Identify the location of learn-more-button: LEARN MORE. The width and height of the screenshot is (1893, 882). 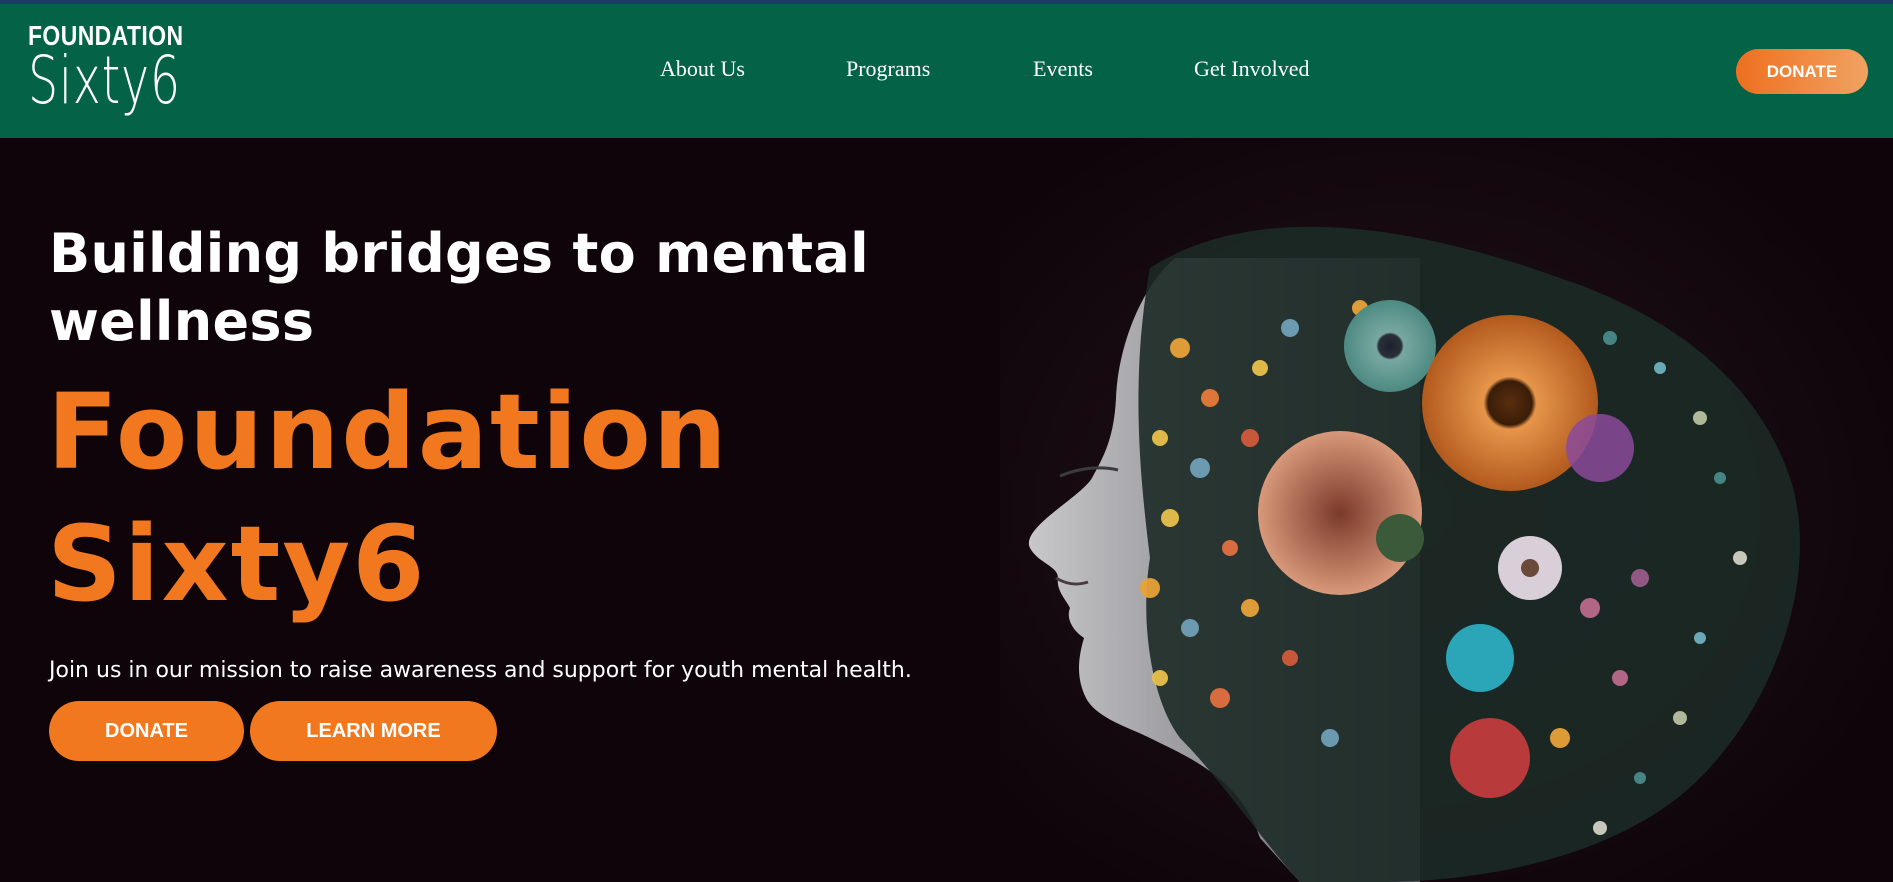
(373, 731).